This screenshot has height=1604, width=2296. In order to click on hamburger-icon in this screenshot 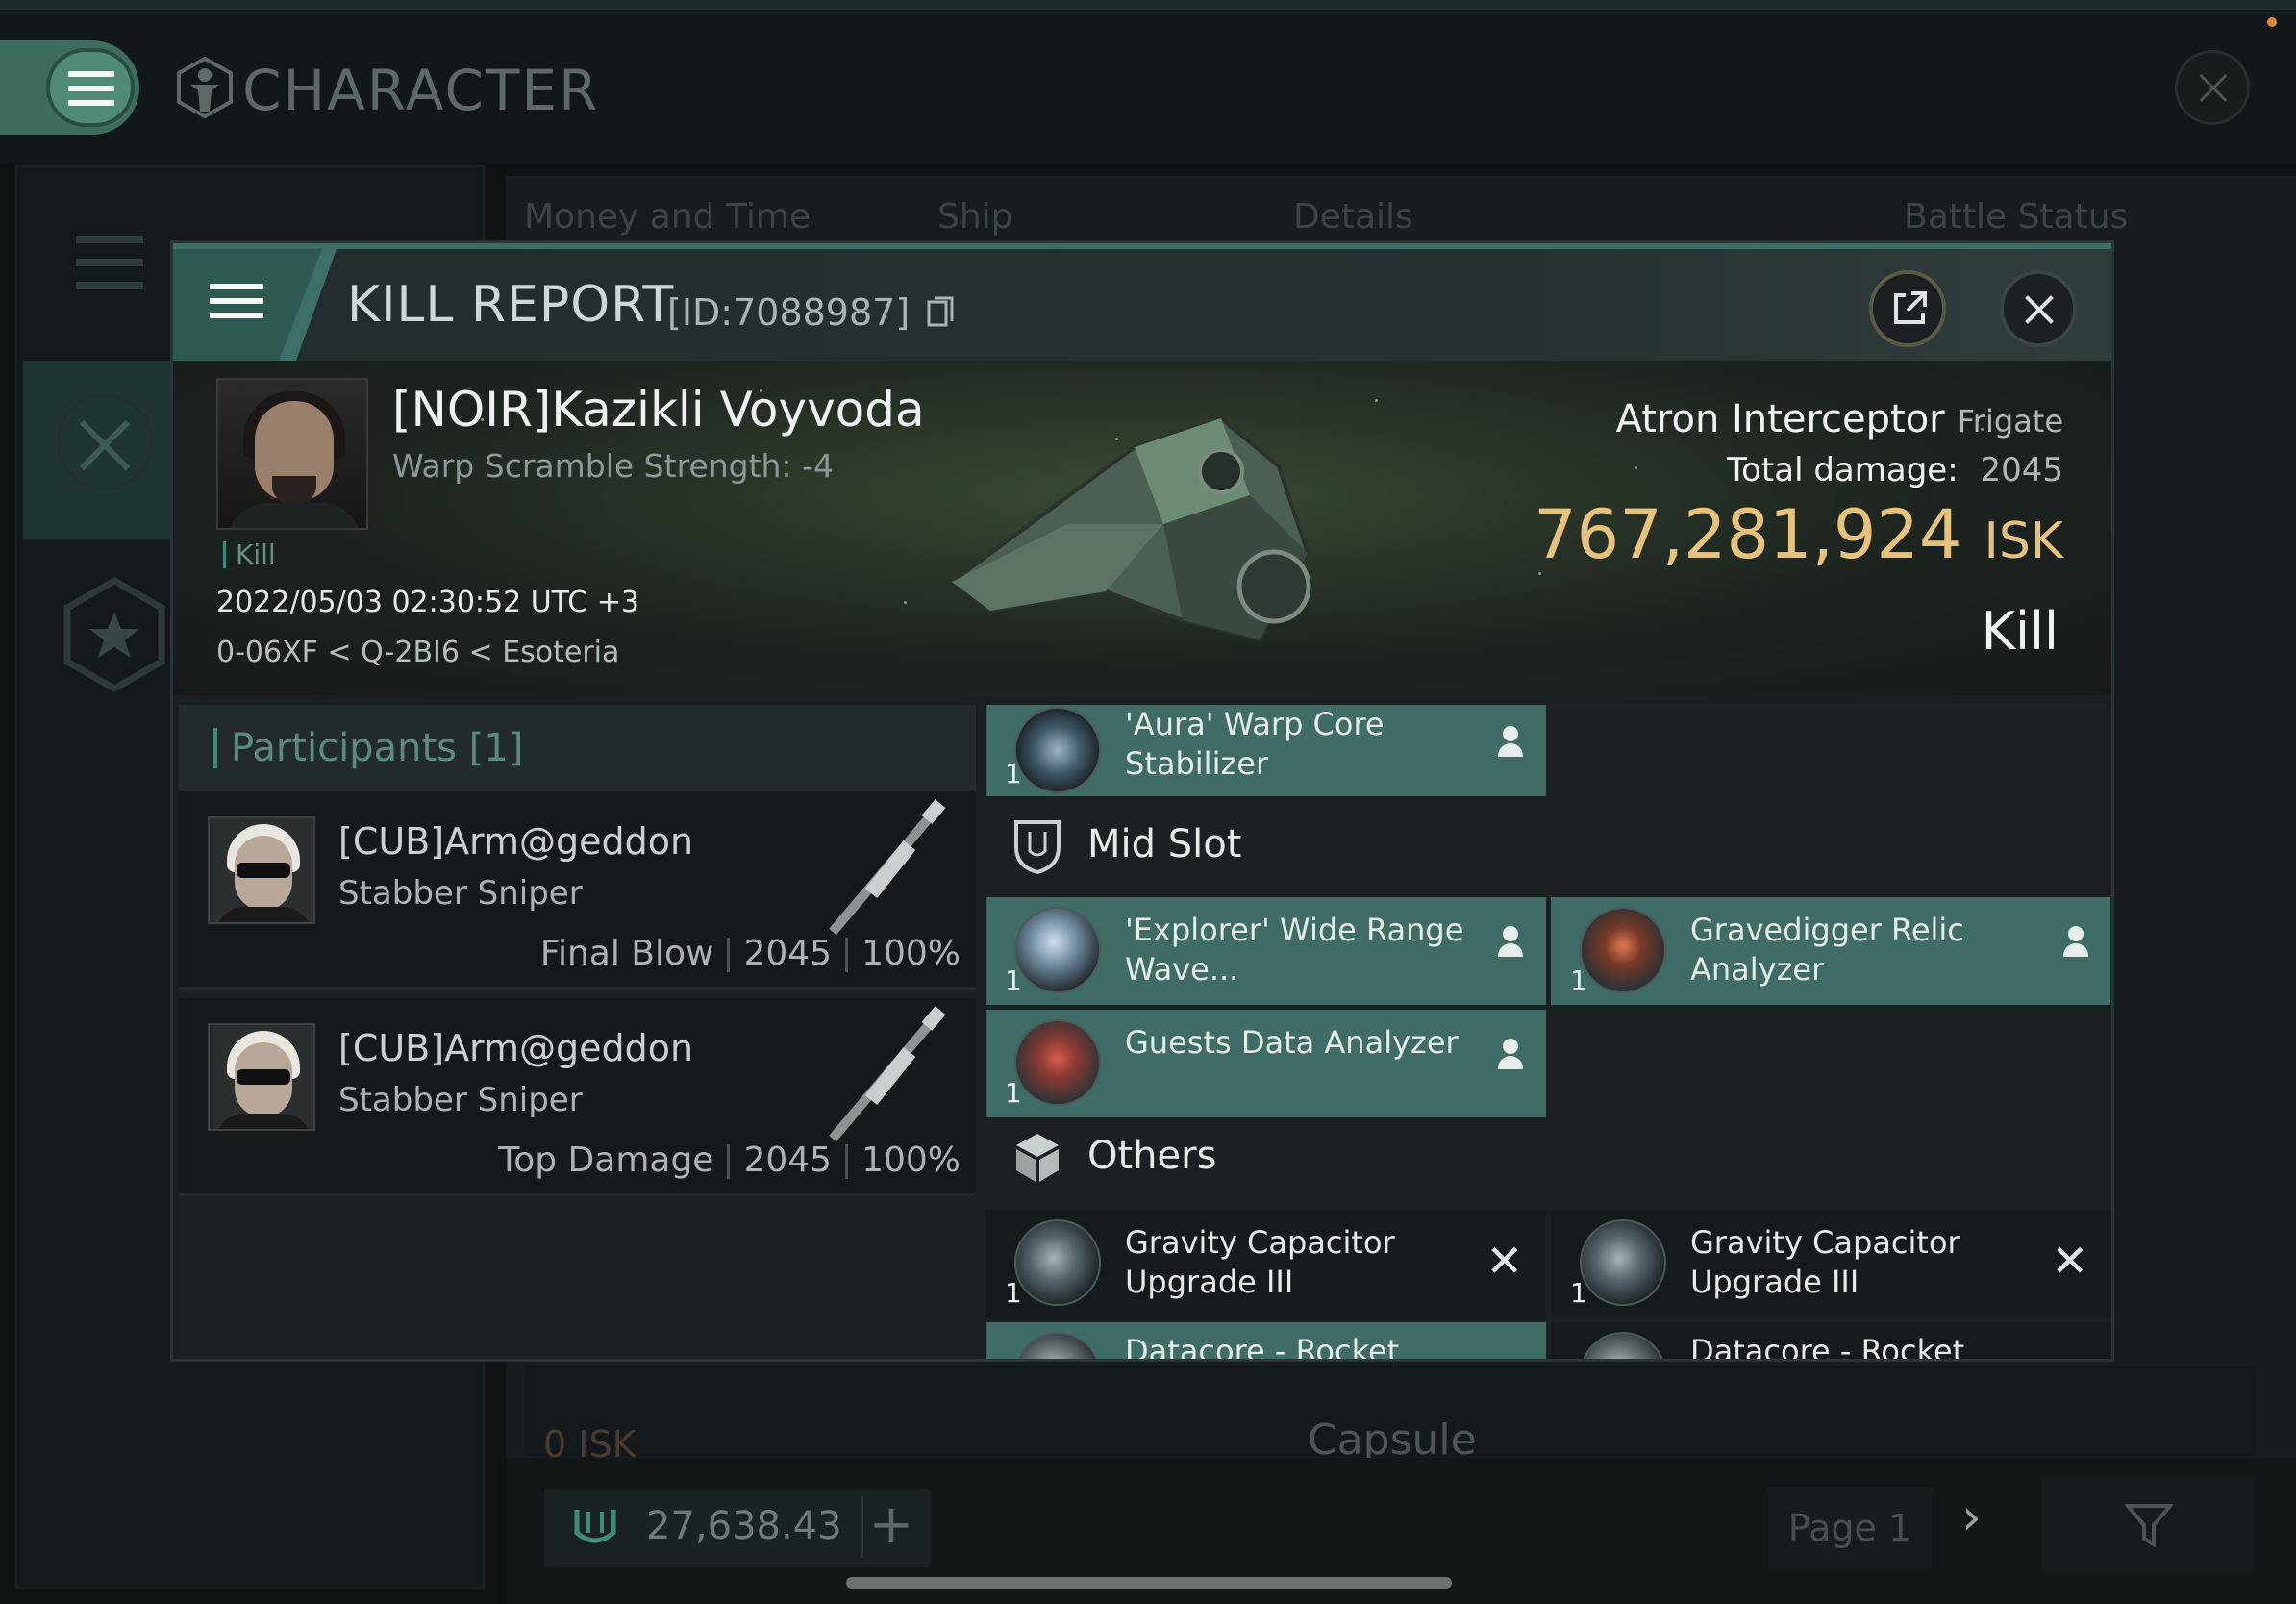, I will do `click(236, 301)`.